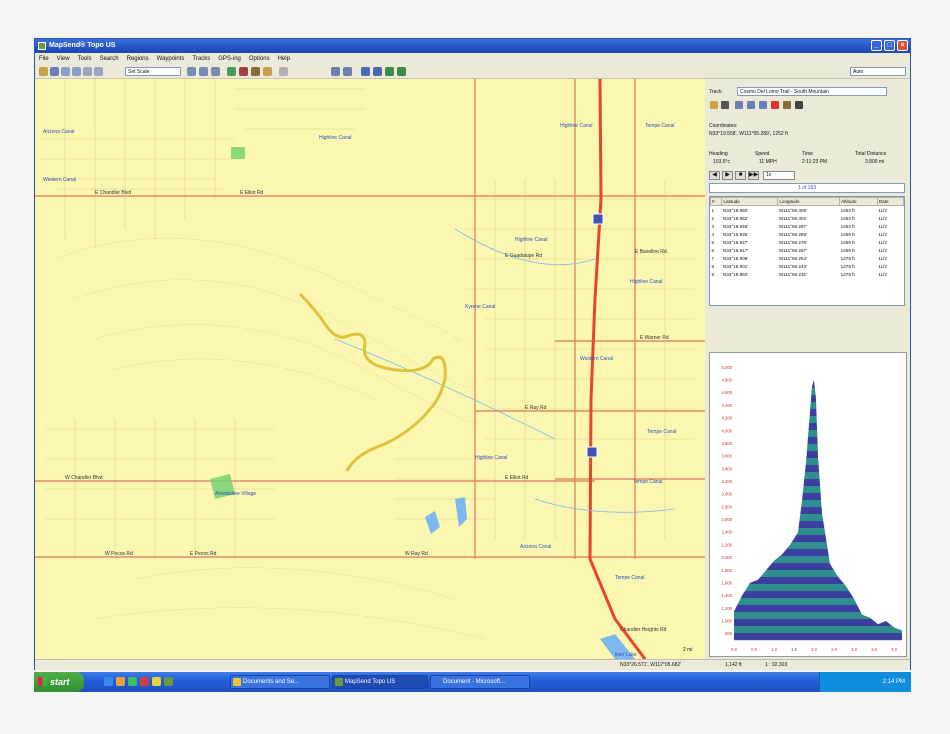  I want to click on upload-icon, so click(365, 71).